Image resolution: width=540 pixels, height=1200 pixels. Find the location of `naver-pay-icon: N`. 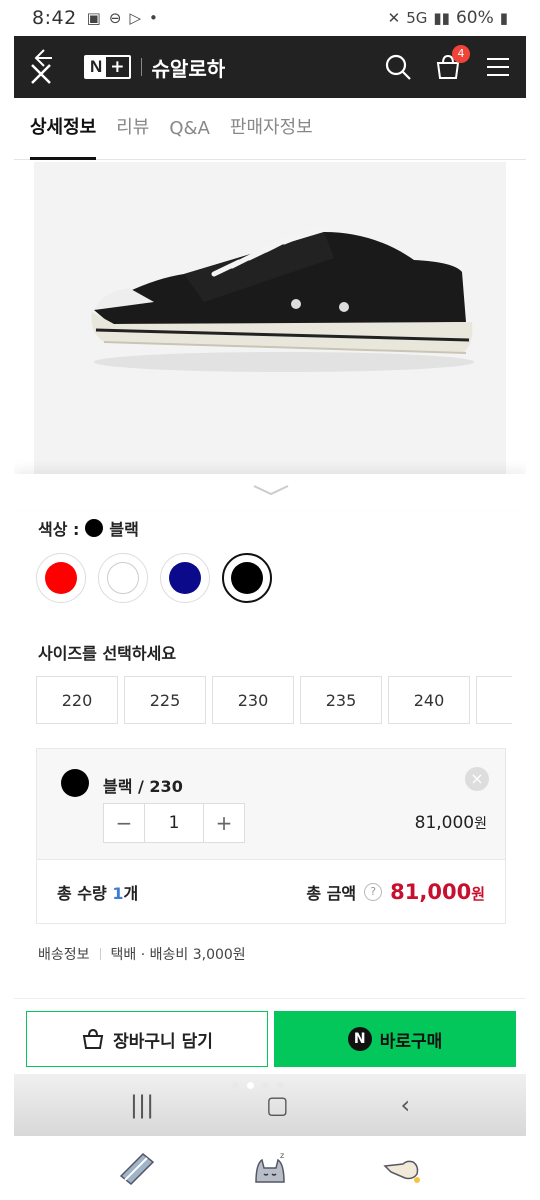

naver-pay-icon: N is located at coordinates (359, 1039).